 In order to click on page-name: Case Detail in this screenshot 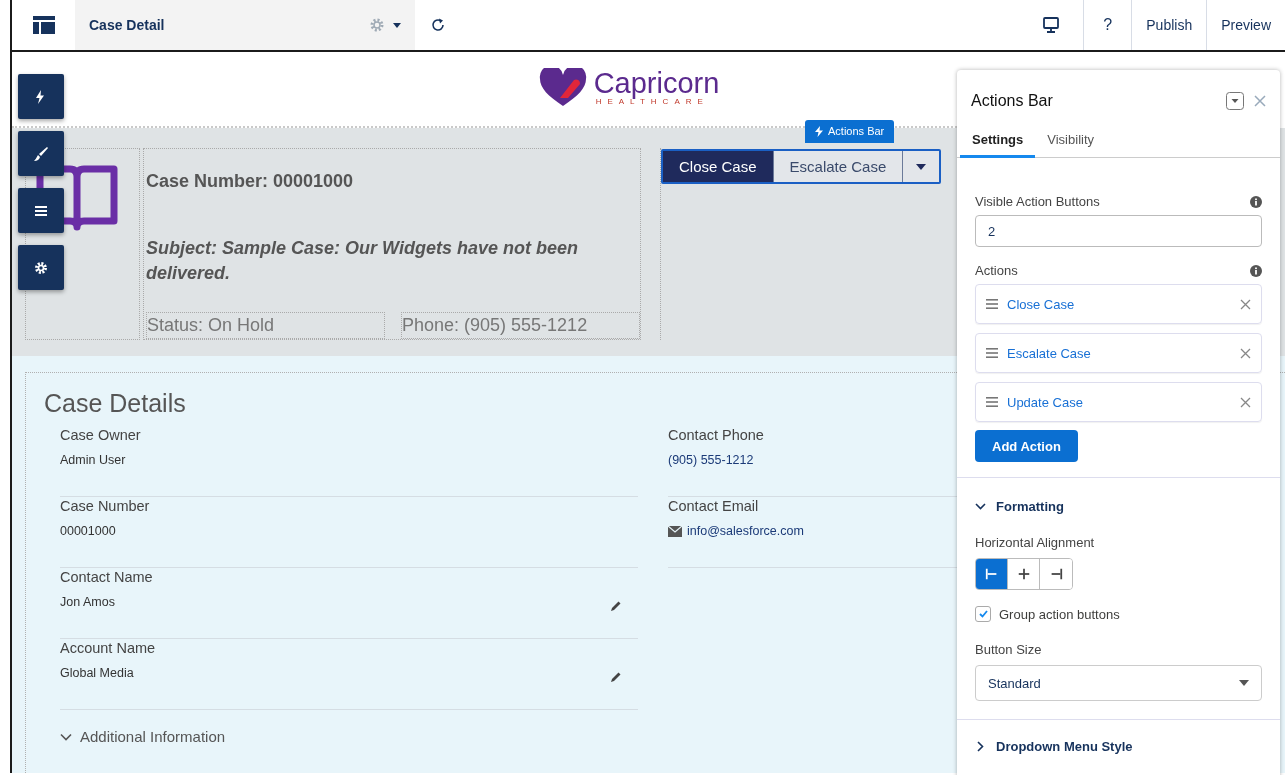, I will do `click(127, 25)`.